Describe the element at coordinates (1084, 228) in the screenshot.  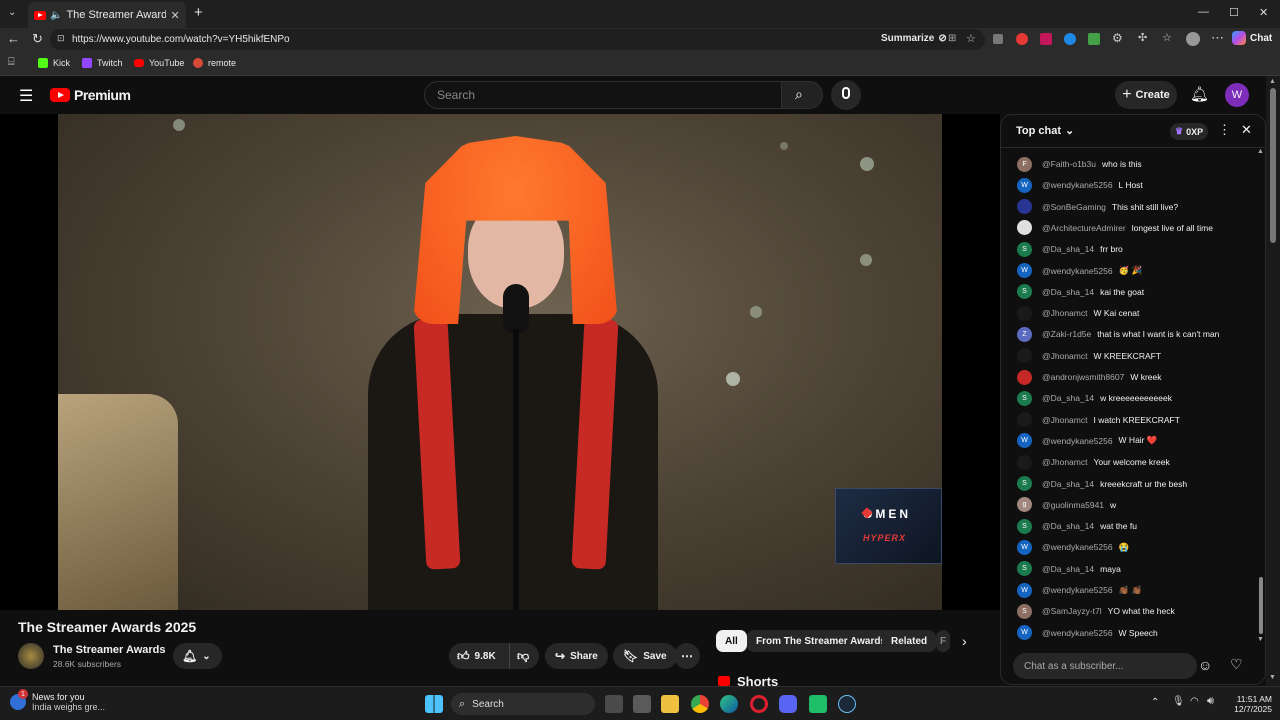
I see `chat-author-name: @ArchitectureAdmirer` at that location.